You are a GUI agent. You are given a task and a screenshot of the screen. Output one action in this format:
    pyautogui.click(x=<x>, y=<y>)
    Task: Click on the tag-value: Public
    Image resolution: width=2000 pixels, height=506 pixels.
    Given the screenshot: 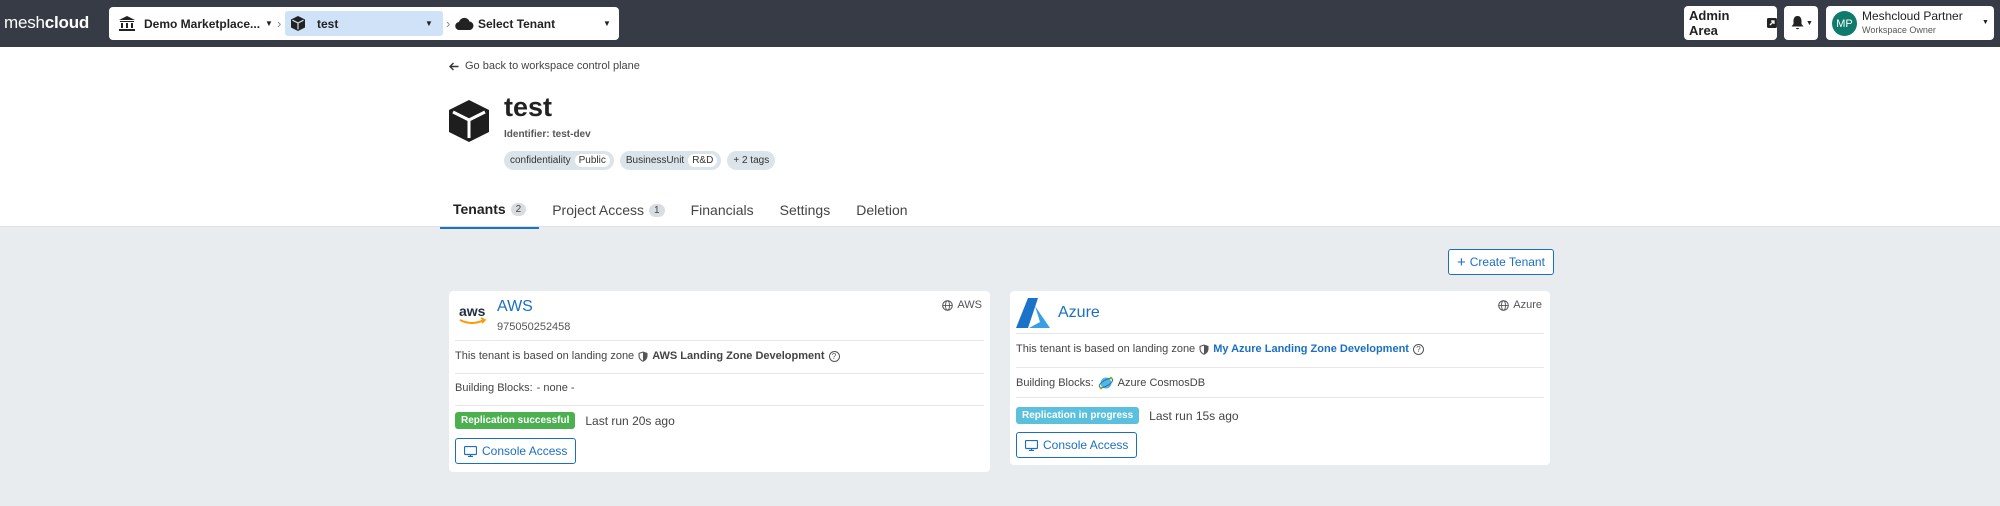 What is the action you would take?
    pyautogui.click(x=592, y=160)
    